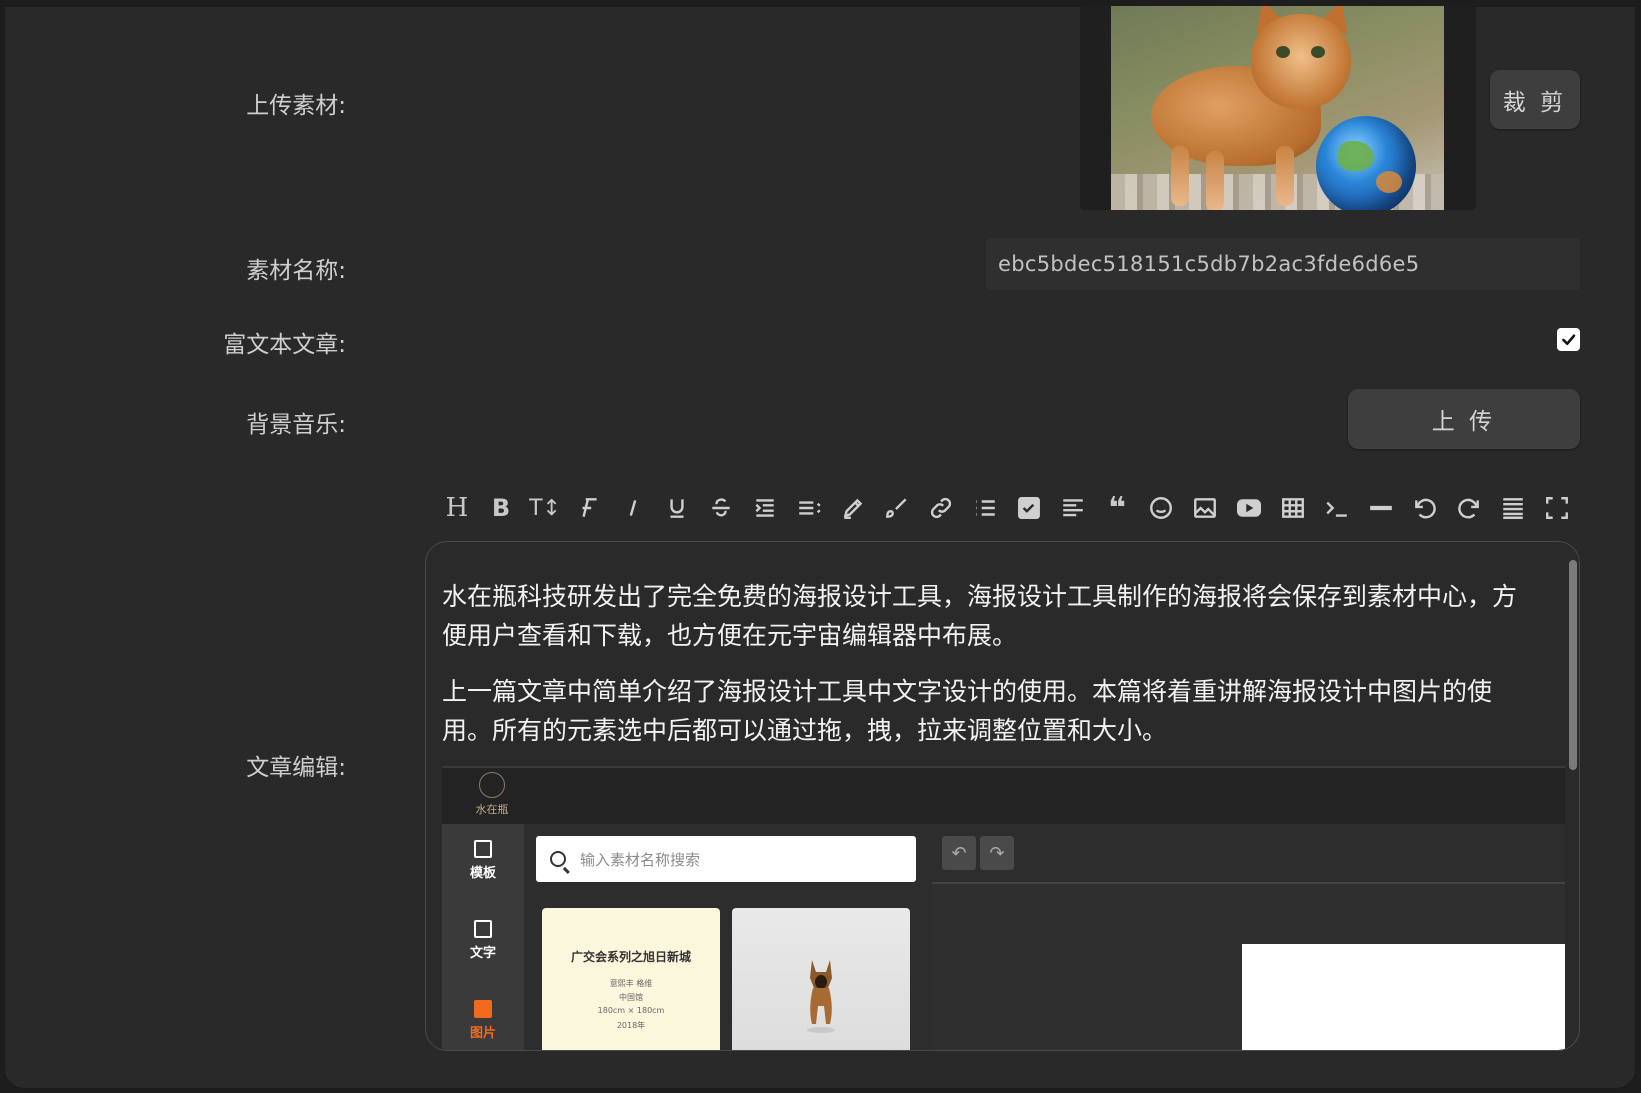 The height and width of the screenshot is (1093, 1641). What do you see at coordinates (631, 1025) in the screenshot?
I see `poster-line: 2018年` at bounding box center [631, 1025].